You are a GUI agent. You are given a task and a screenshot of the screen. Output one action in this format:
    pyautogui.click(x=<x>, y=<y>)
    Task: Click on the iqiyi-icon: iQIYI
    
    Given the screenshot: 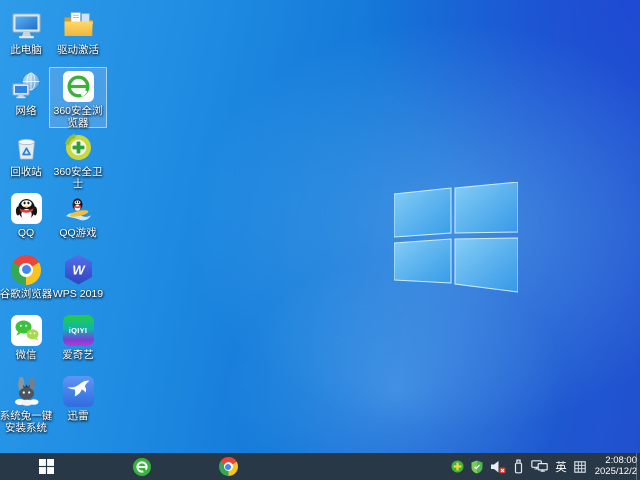 What is the action you would take?
    pyautogui.click(x=78, y=330)
    